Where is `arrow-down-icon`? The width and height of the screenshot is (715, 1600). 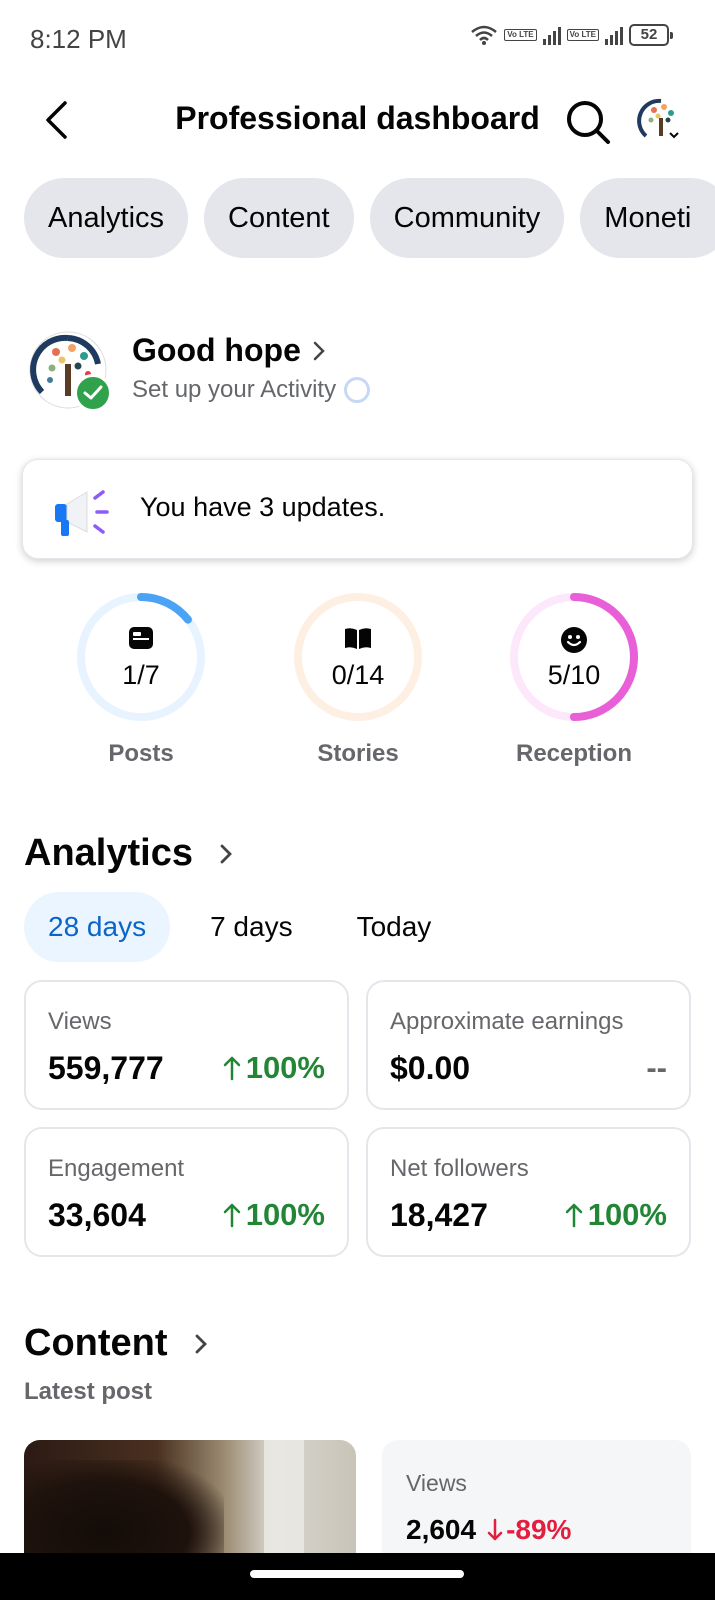
arrow-down-icon is located at coordinates (495, 1529).